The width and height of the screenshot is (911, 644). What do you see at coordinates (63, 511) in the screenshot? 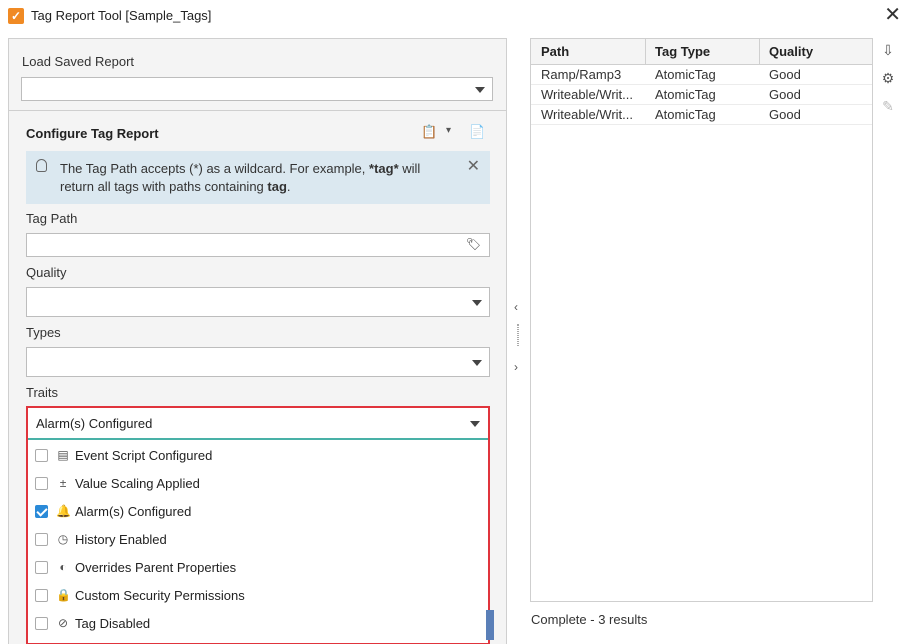
I see `bell-icon: 🔔` at bounding box center [63, 511].